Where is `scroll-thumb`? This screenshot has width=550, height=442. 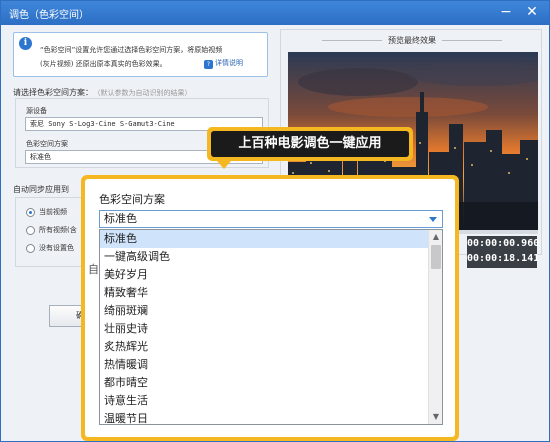 scroll-thumb is located at coordinates (436, 257).